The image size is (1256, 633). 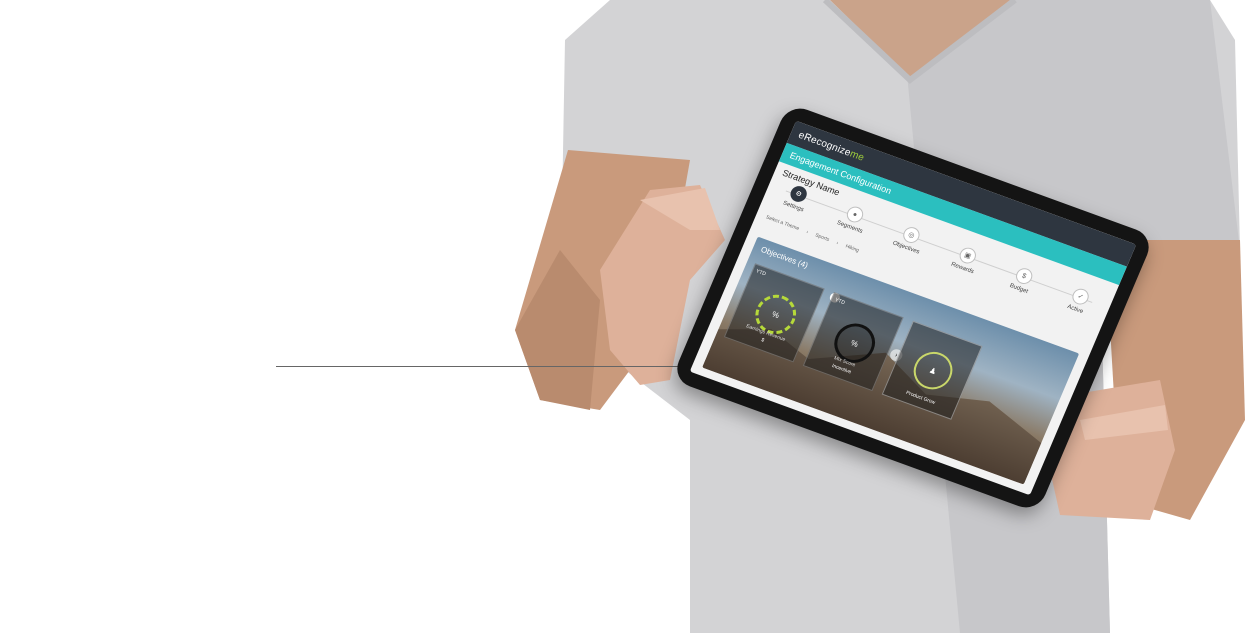 What do you see at coordinates (793, 207) in the screenshot?
I see `step-label: Settings` at bounding box center [793, 207].